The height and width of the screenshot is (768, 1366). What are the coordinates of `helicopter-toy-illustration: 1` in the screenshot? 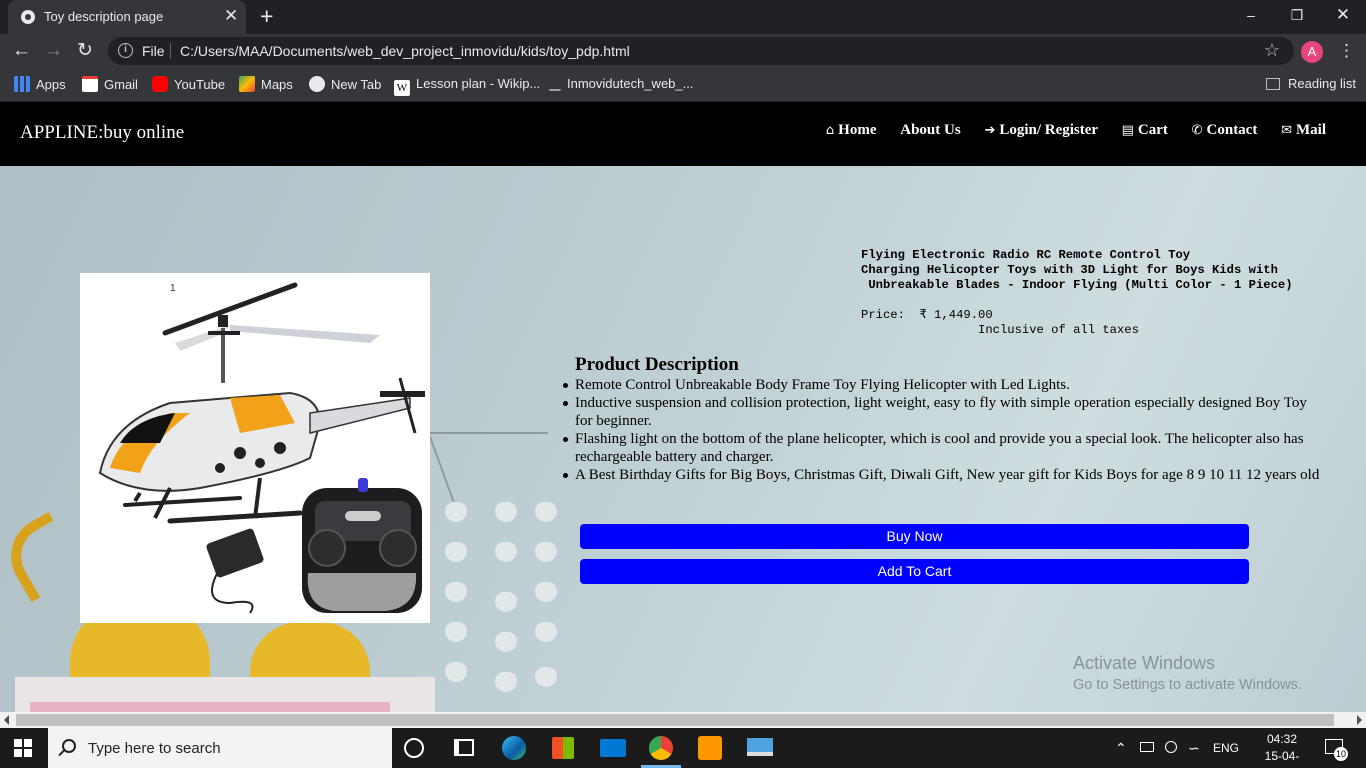 It's located at (261, 448).